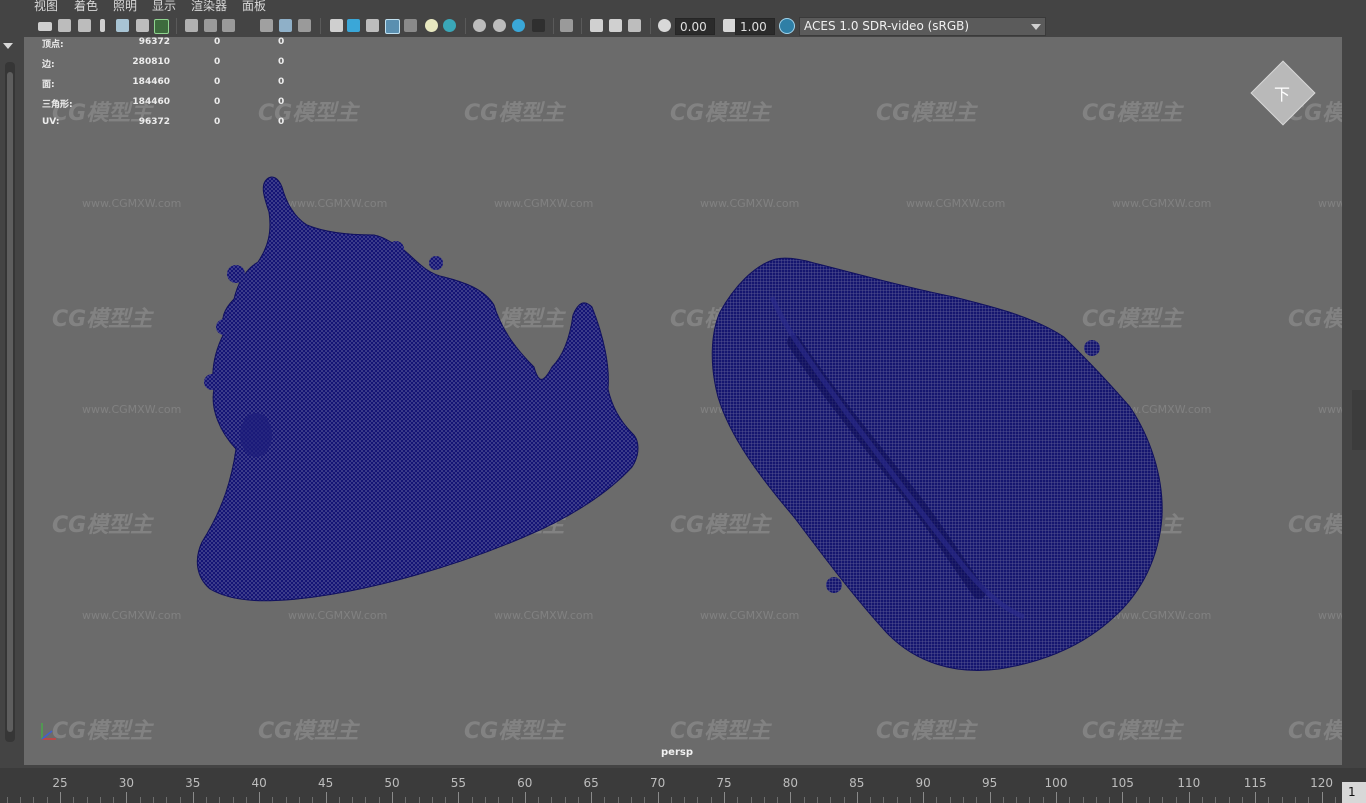 The width and height of the screenshot is (1366, 803). What do you see at coordinates (518, 25) in the screenshot?
I see `anti-aliasing-icon` at bounding box center [518, 25].